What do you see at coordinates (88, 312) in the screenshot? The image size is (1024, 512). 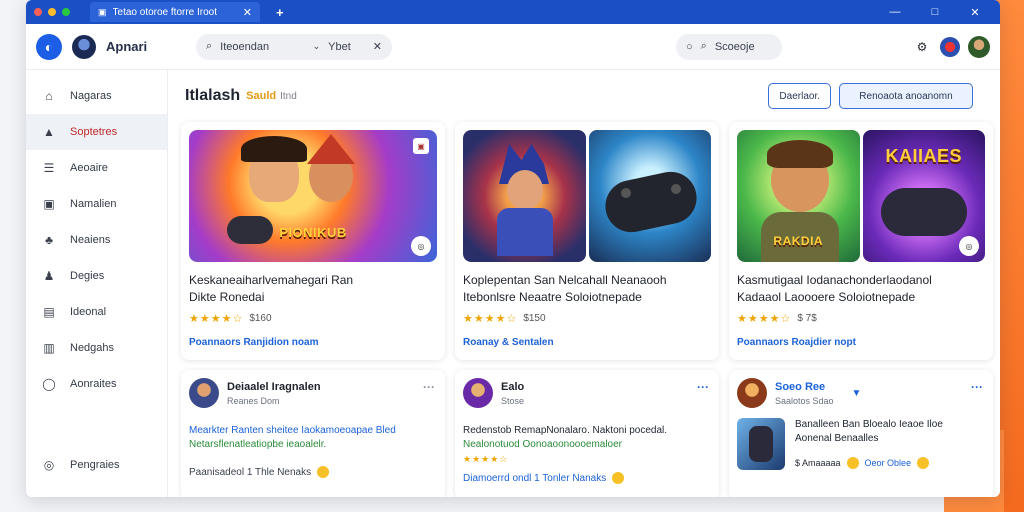 I see `sidebar-item-label: Ideonal` at bounding box center [88, 312].